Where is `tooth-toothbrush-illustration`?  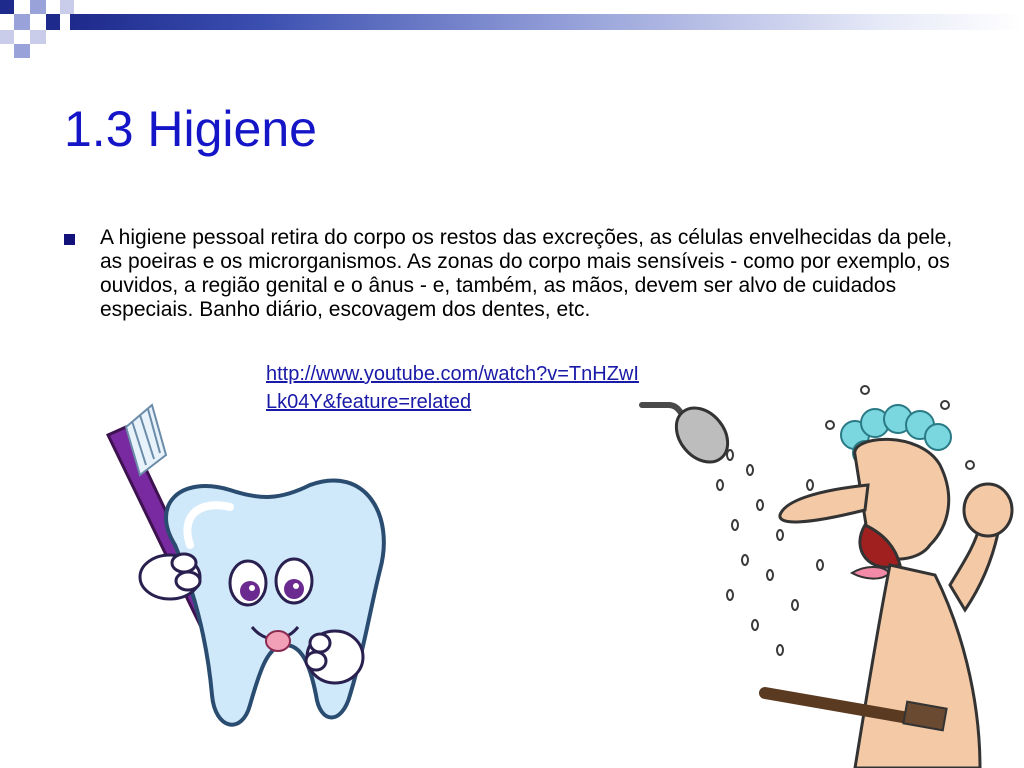
tooth-toothbrush-illustration is located at coordinates (245, 565).